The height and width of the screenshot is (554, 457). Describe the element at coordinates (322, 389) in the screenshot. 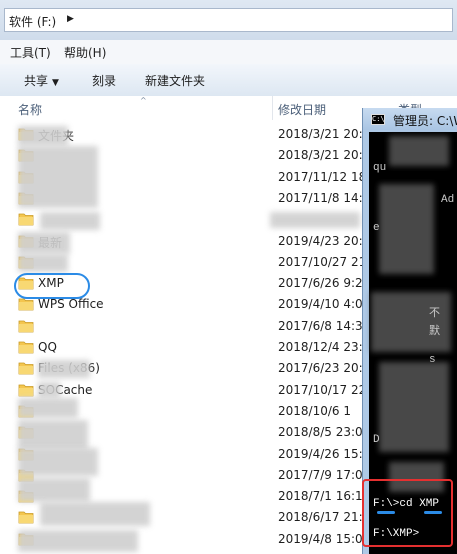

I see `file-date: 2017/10/17 22` at that location.